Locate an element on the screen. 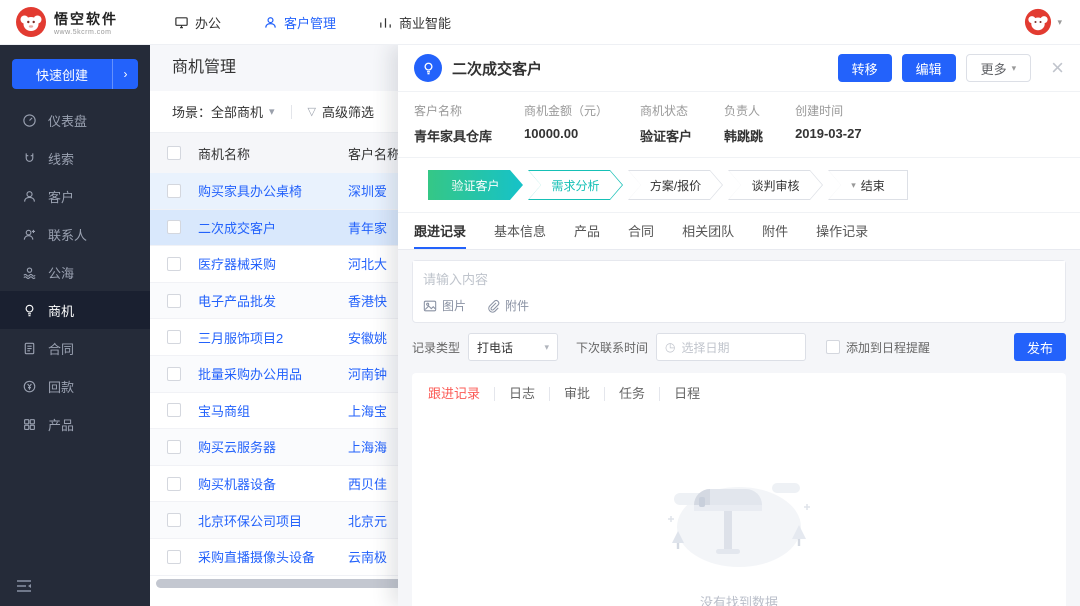 The width and height of the screenshot is (1080, 606). opportunity-link: 医疗器械采购 is located at coordinates (237, 264).